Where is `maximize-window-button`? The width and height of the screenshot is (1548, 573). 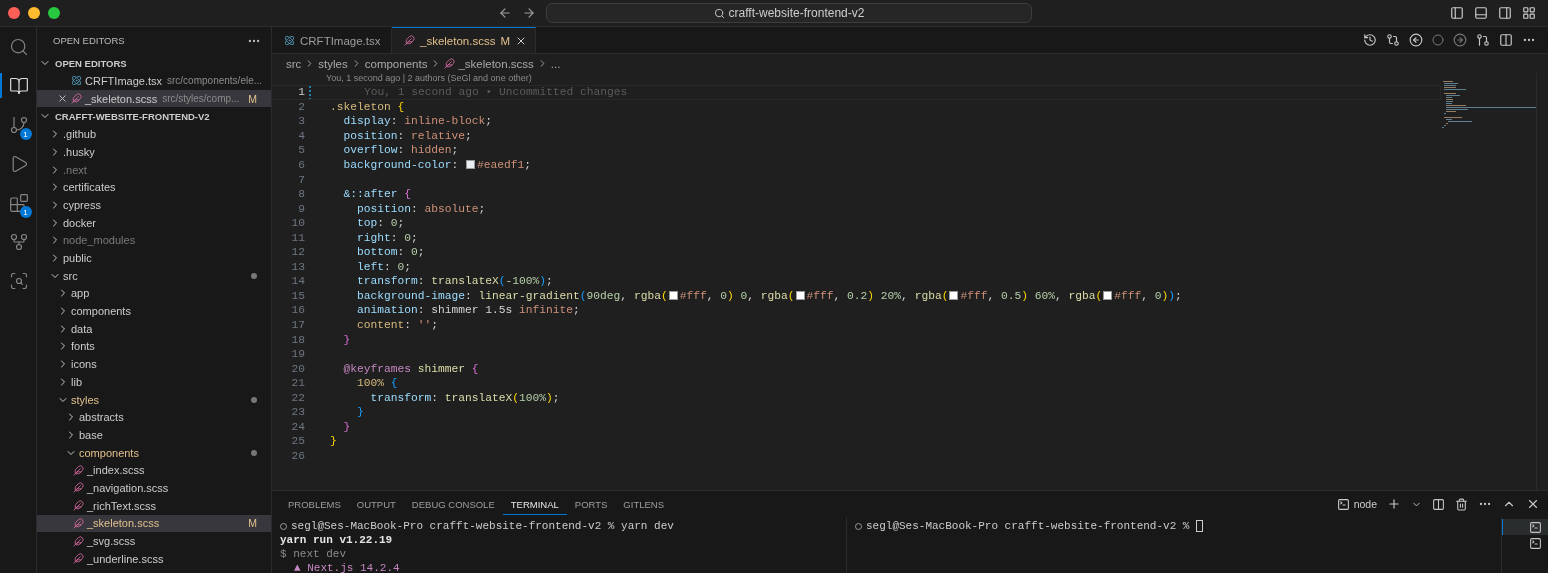
maximize-window-button is located at coordinates (54, 13).